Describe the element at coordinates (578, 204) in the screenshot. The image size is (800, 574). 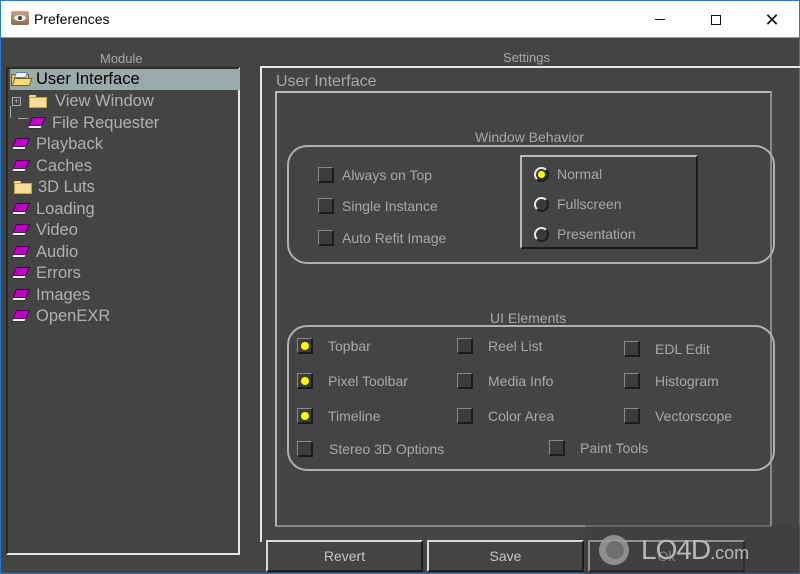
I see `fullscreen-radio: Fullscreen` at that location.